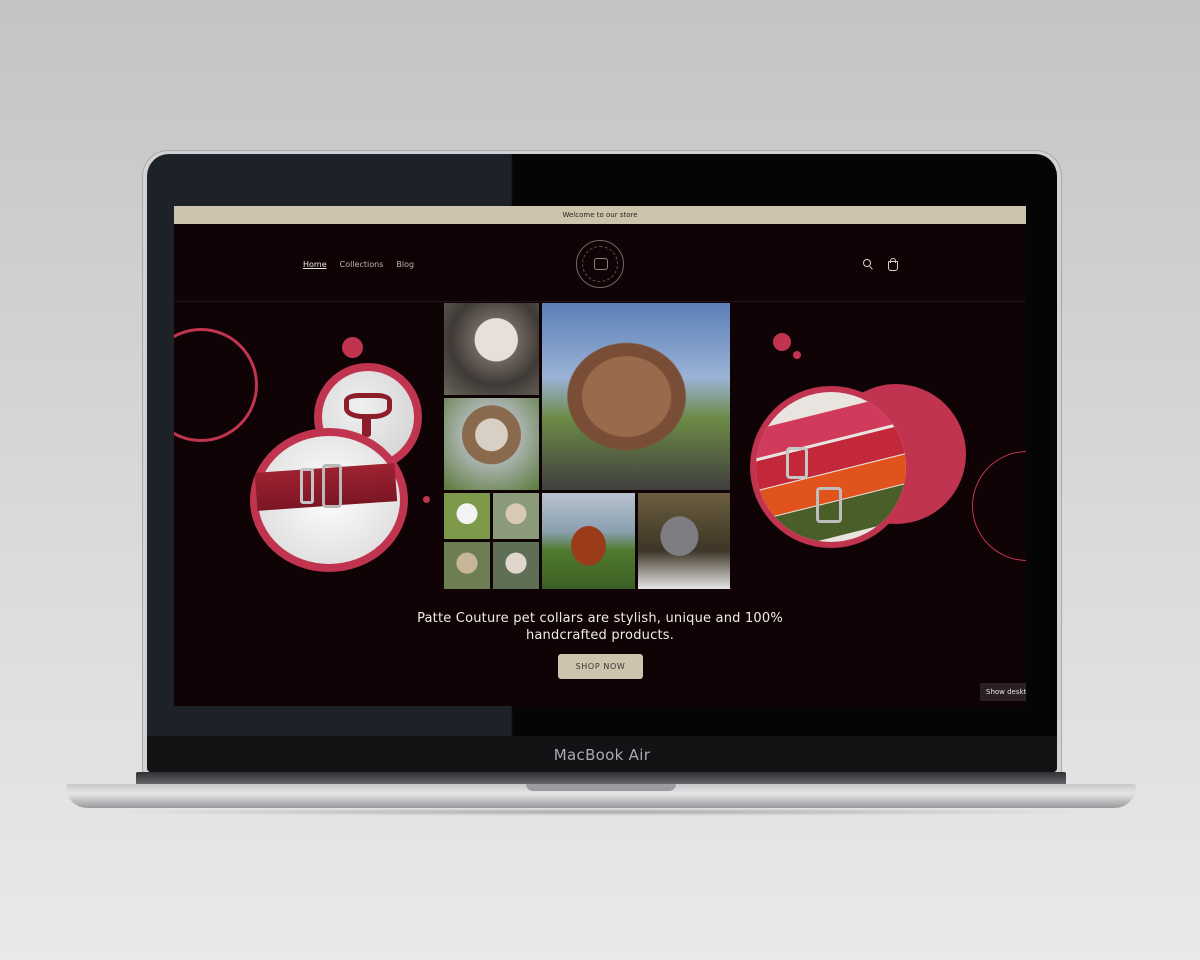 The width and height of the screenshot is (1200, 960). I want to click on laptop-shadow, so click(601, 812).